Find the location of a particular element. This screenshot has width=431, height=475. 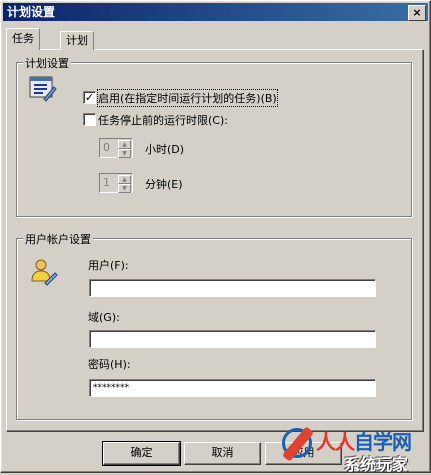

window-title: 计划设置 is located at coordinates (31, 12).